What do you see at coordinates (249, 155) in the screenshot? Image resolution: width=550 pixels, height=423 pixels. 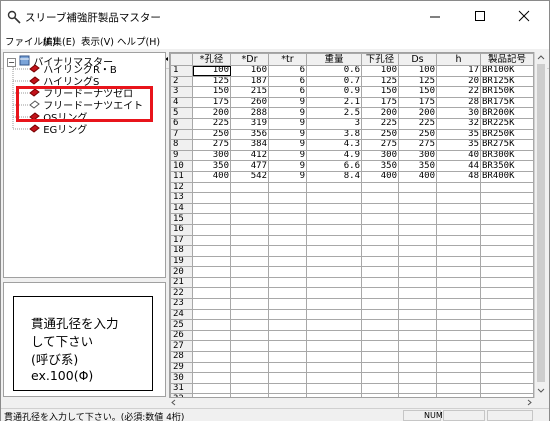 I see `table-cell: 412` at bounding box center [249, 155].